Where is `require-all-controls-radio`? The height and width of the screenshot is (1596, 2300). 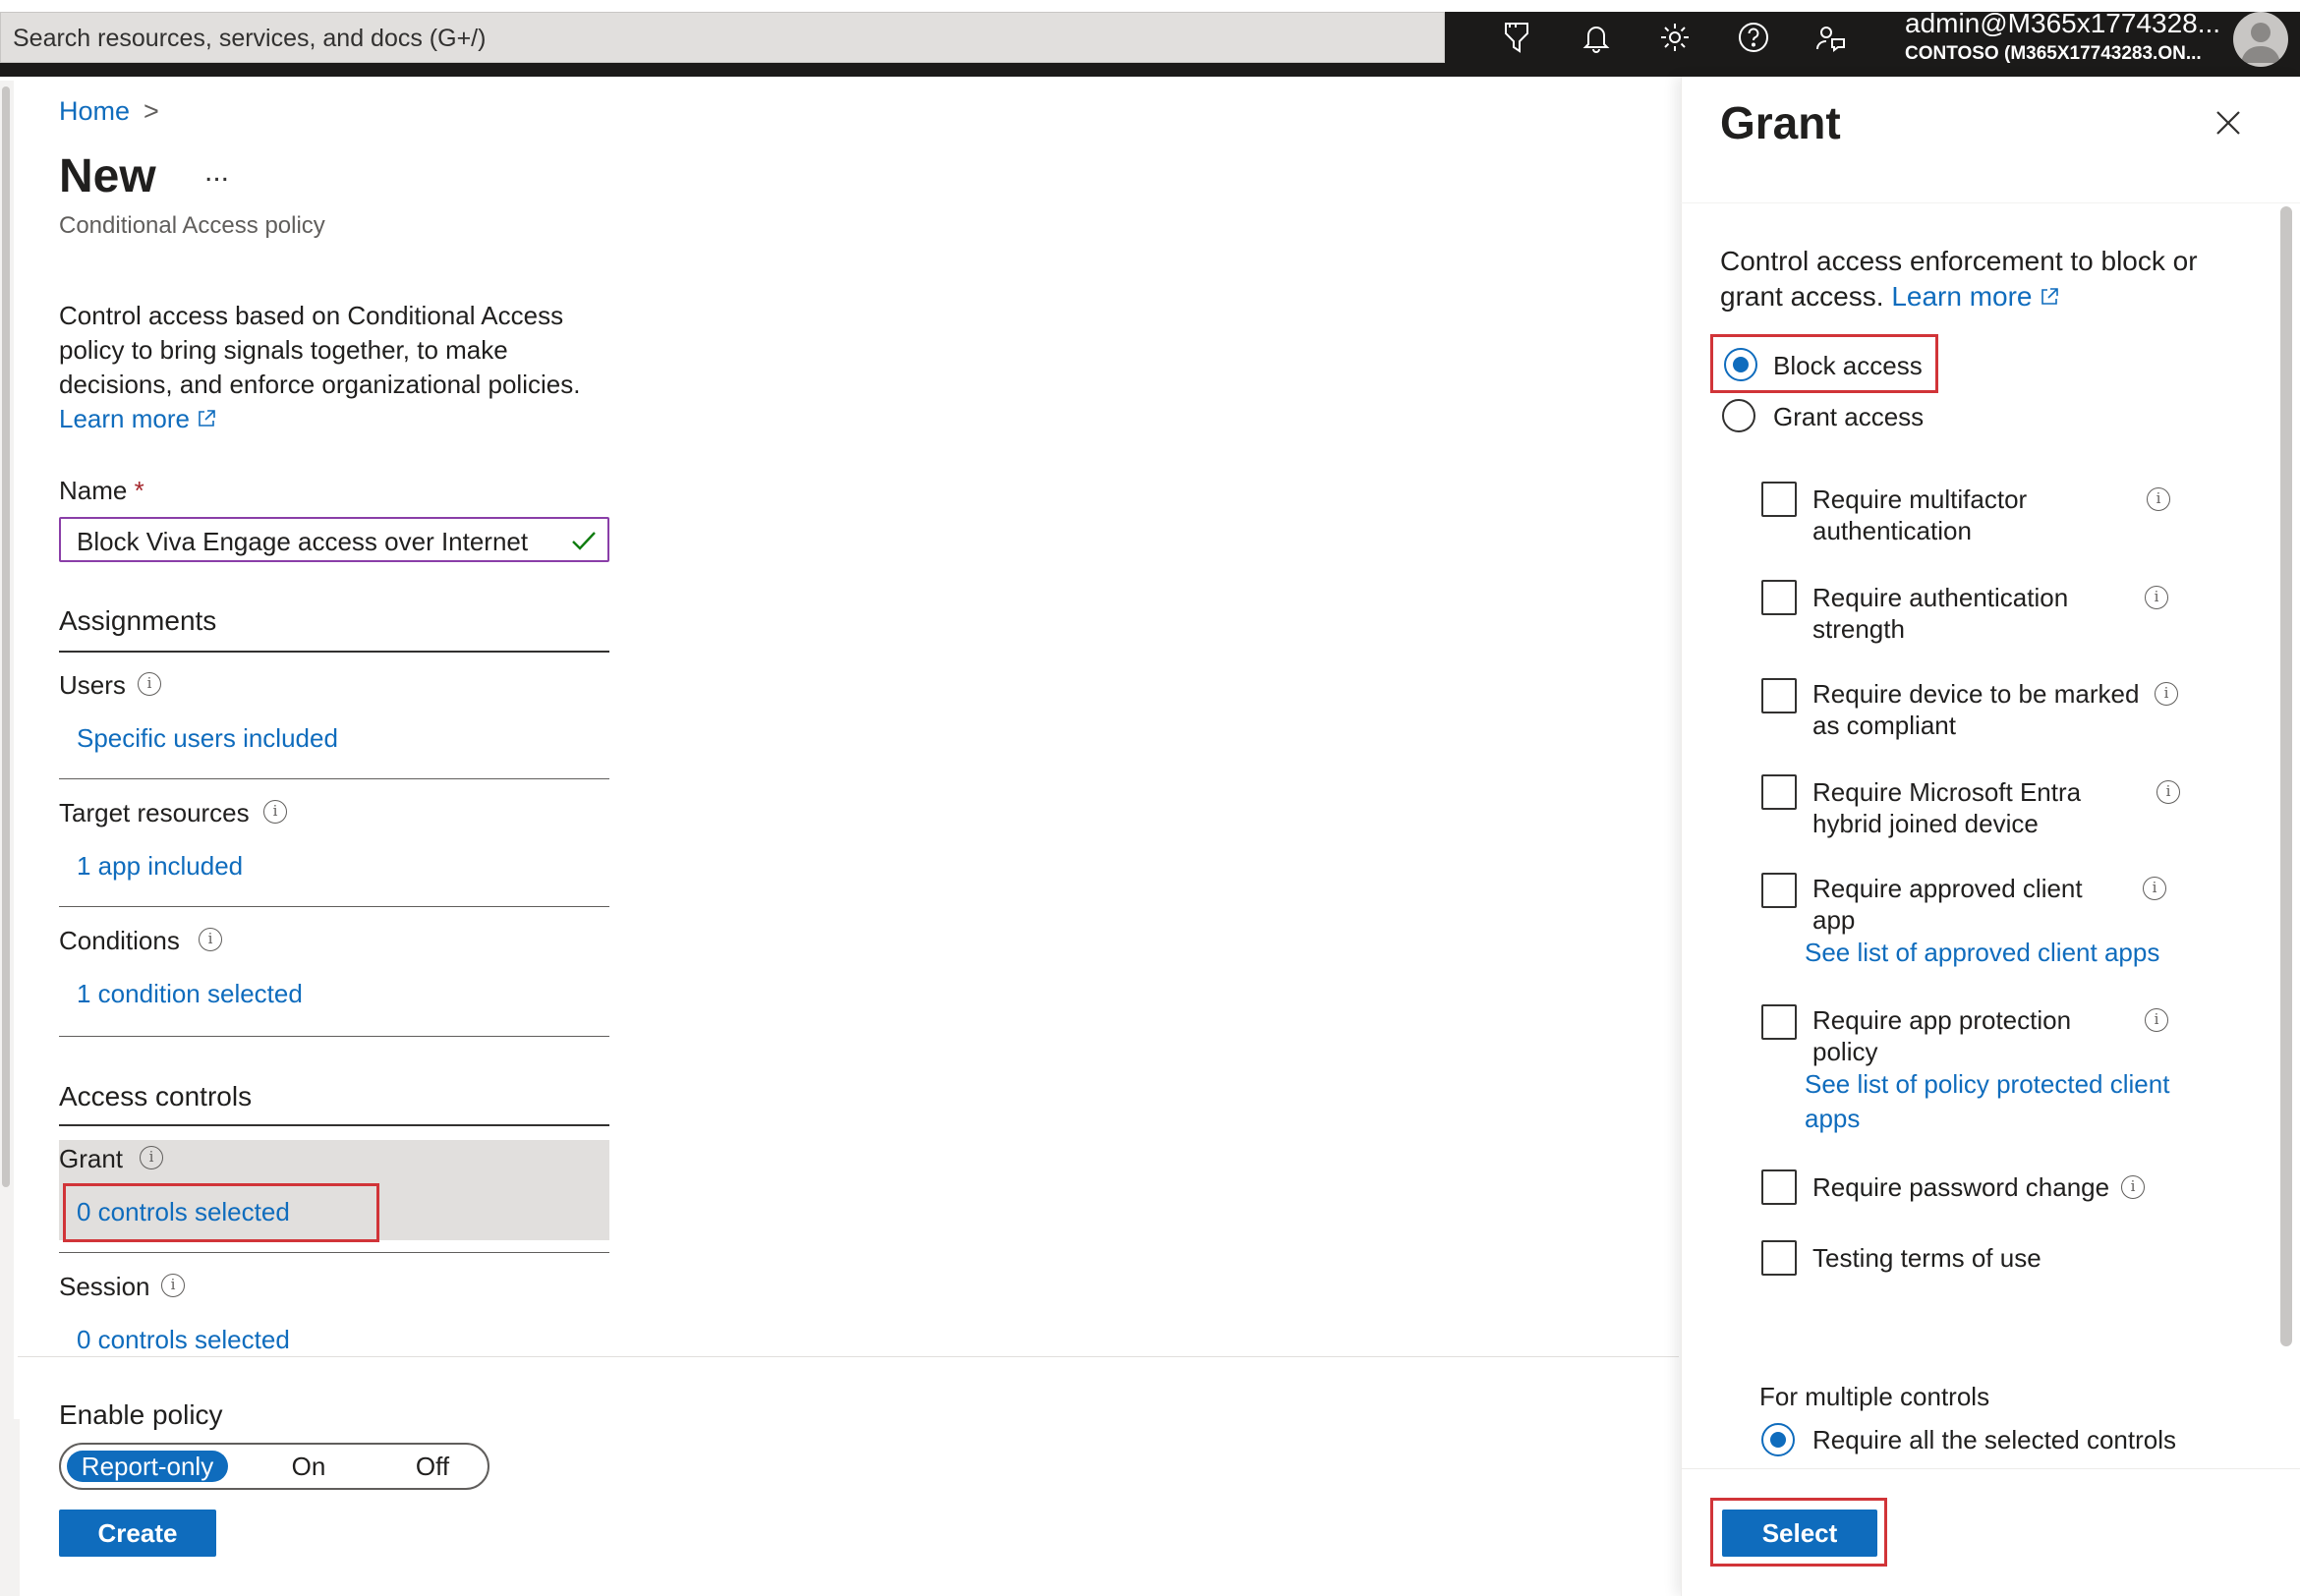
require-all-controls-radio is located at coordinates (1778, 1439).